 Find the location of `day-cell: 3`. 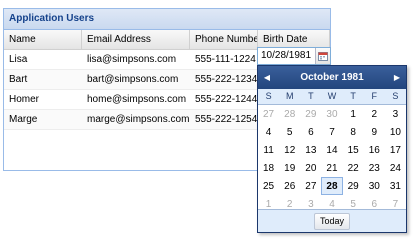

day-cell: 3 is located at coordinates (395, 114).